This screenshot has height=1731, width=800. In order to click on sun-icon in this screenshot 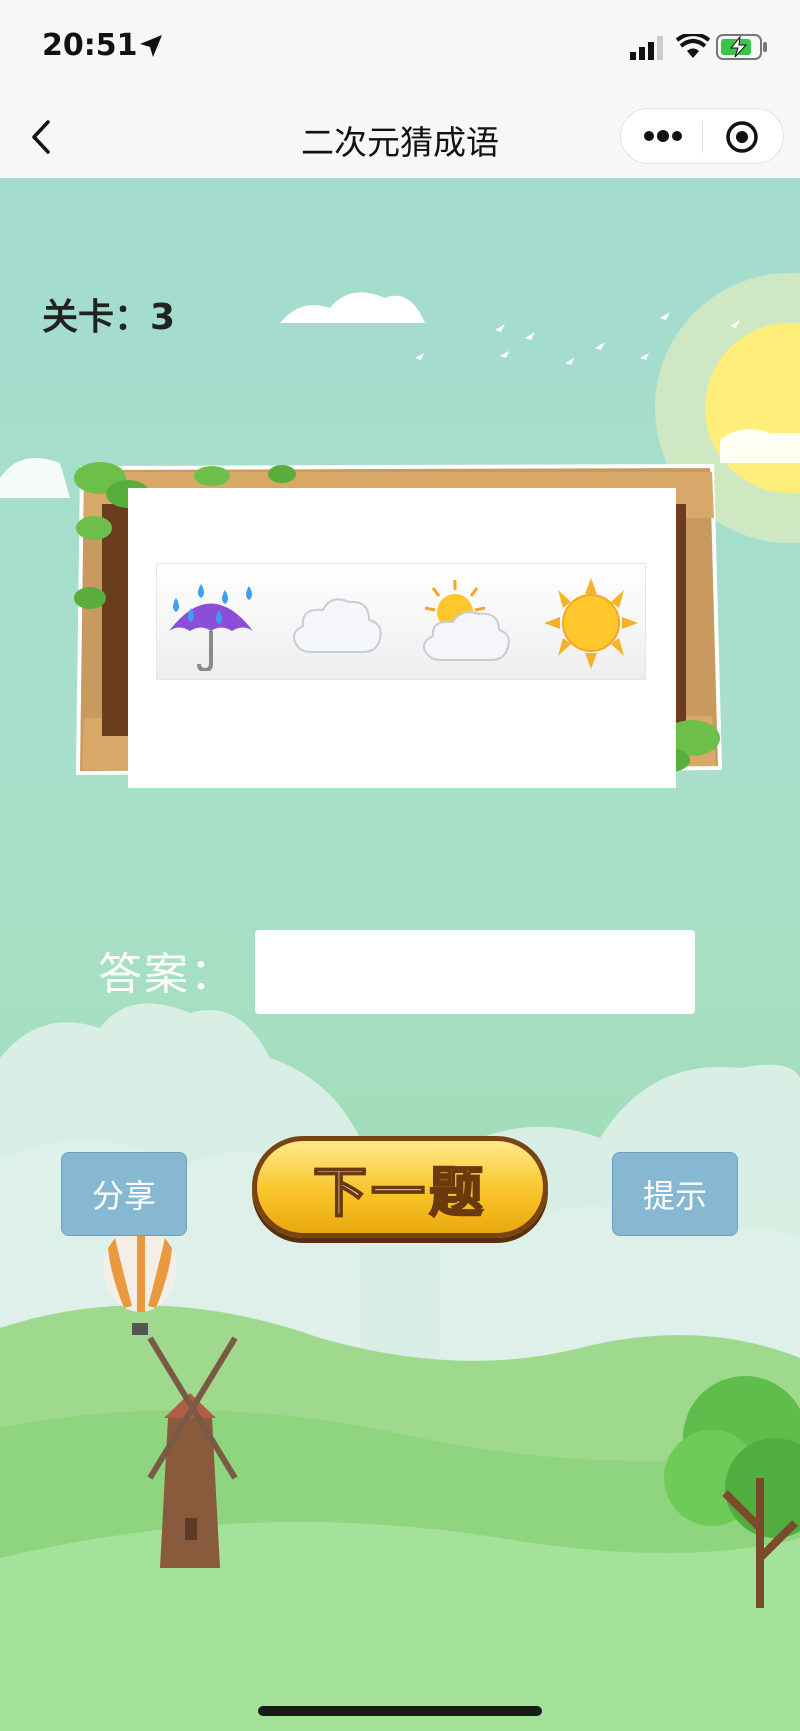, I will do `click(591, 623)`.